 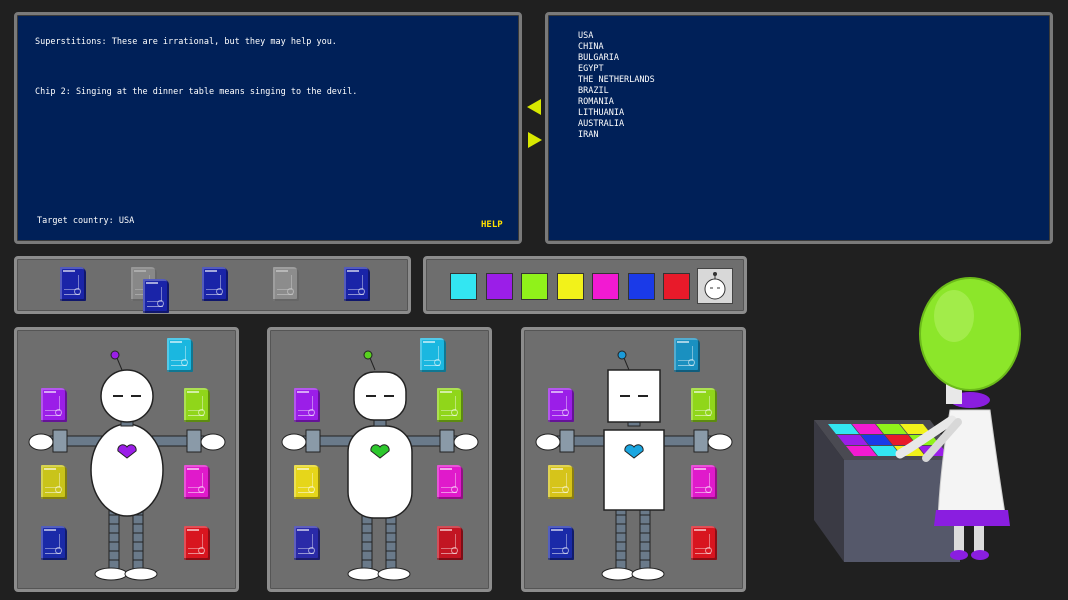 What do you see at coordinates (534, 107) in the screenshot?
I see `scroll-up-arrow-icon` at bounding box center [534, 107].